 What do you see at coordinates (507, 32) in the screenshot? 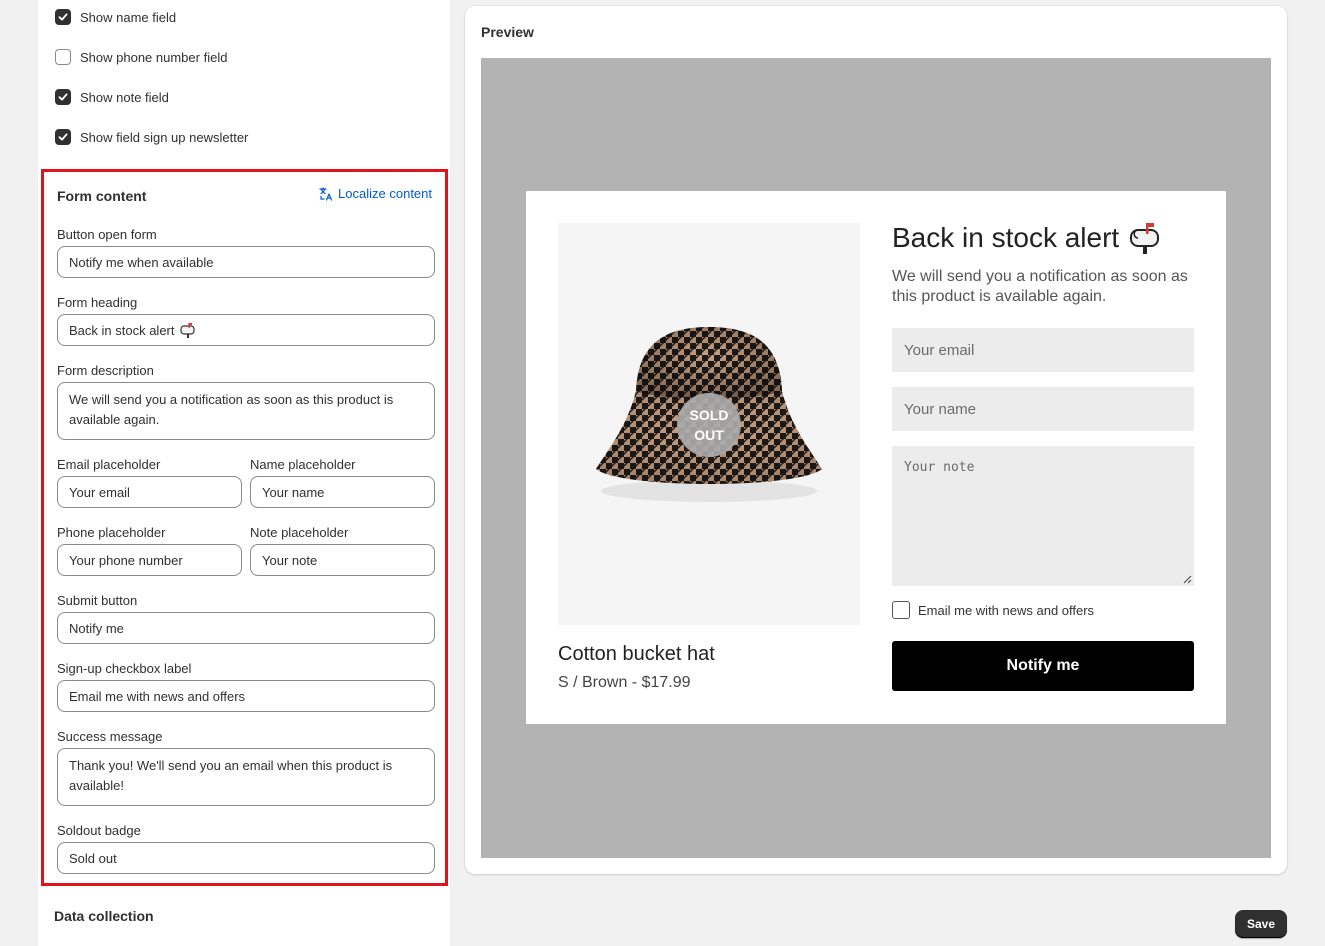
I see `preview-title: Preview` at bounding box center [507, 32].